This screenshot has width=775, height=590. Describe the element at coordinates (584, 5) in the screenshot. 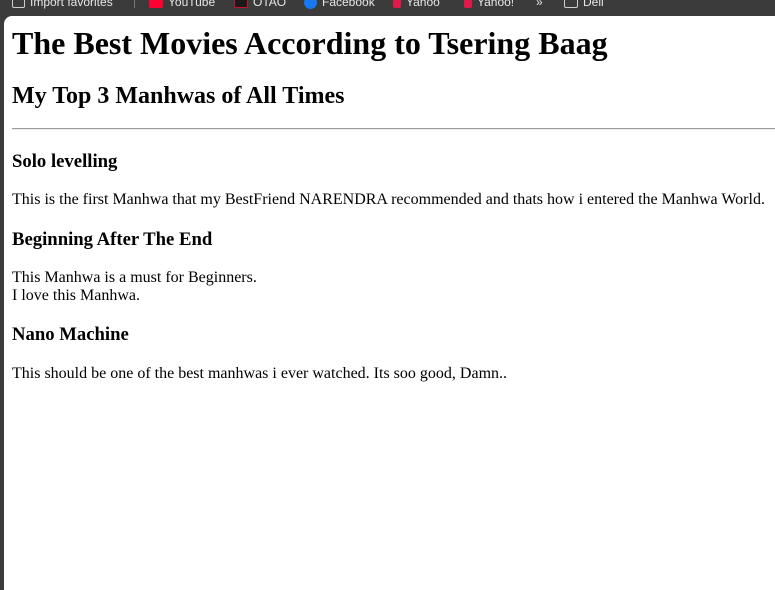

I see `bookmark-folder-dell: Dell` at that location.